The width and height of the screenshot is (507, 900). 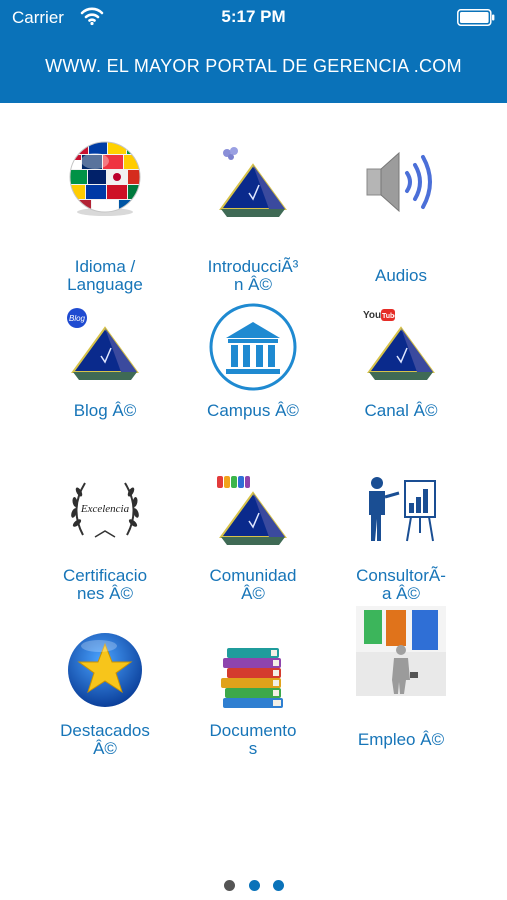 I want to click on pyramid-community-icon, so click(x=252, y=510).